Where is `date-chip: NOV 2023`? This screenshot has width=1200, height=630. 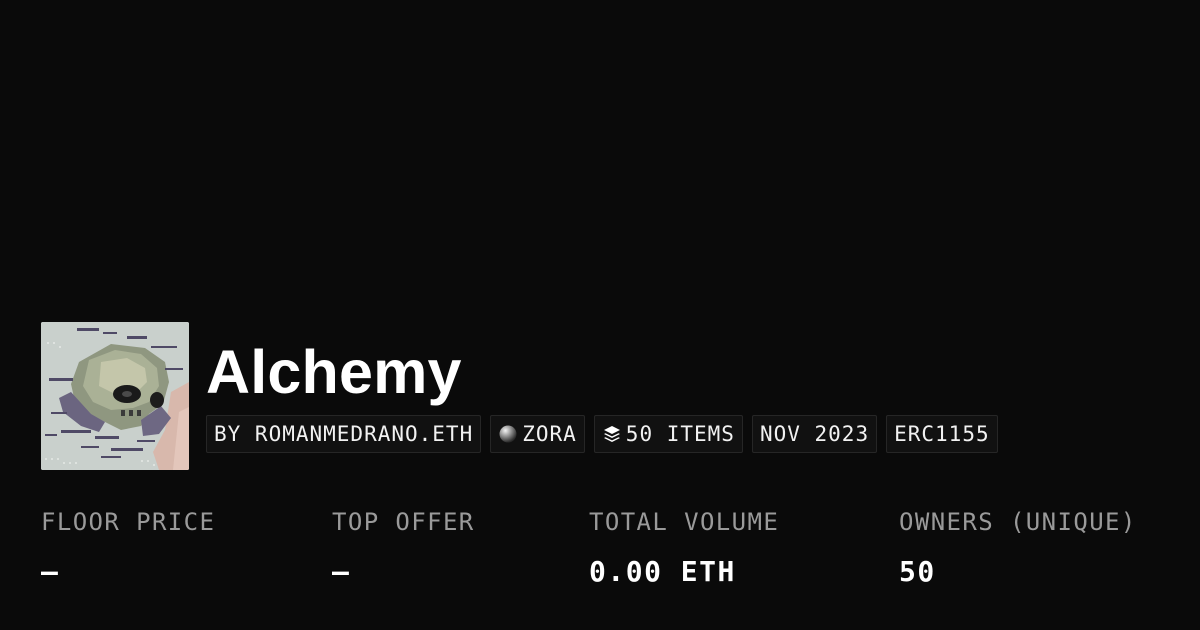 date-chip: NOV 2023 is located at coordinates (814, 434).